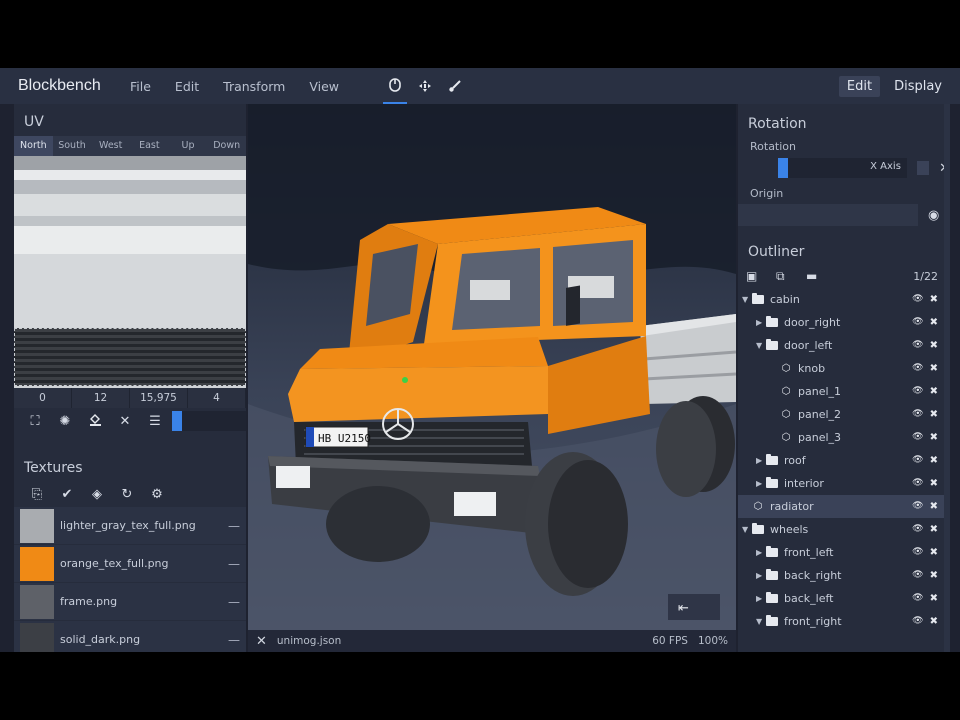 Image resolution: width=960 pixels, height=720 pixels. Describe the element at coordinates (130, 357) in the screenshot. I see `uv-selection` at that location.